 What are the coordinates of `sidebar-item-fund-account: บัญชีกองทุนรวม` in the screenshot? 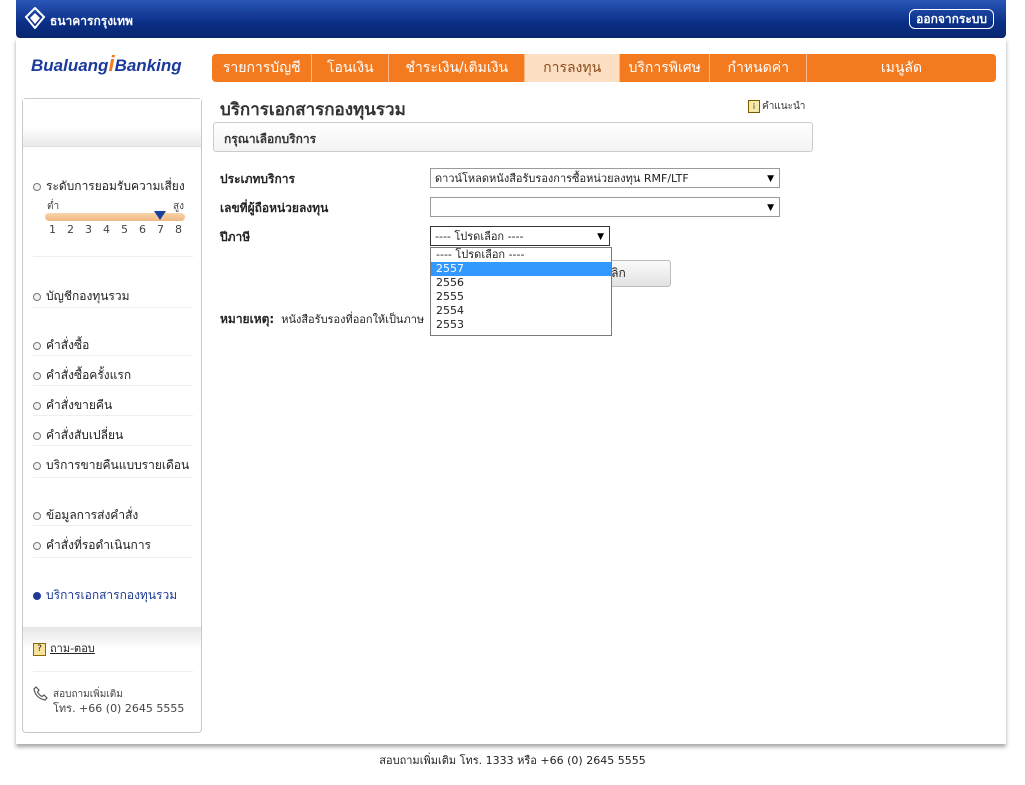 It's located at (113, 296).